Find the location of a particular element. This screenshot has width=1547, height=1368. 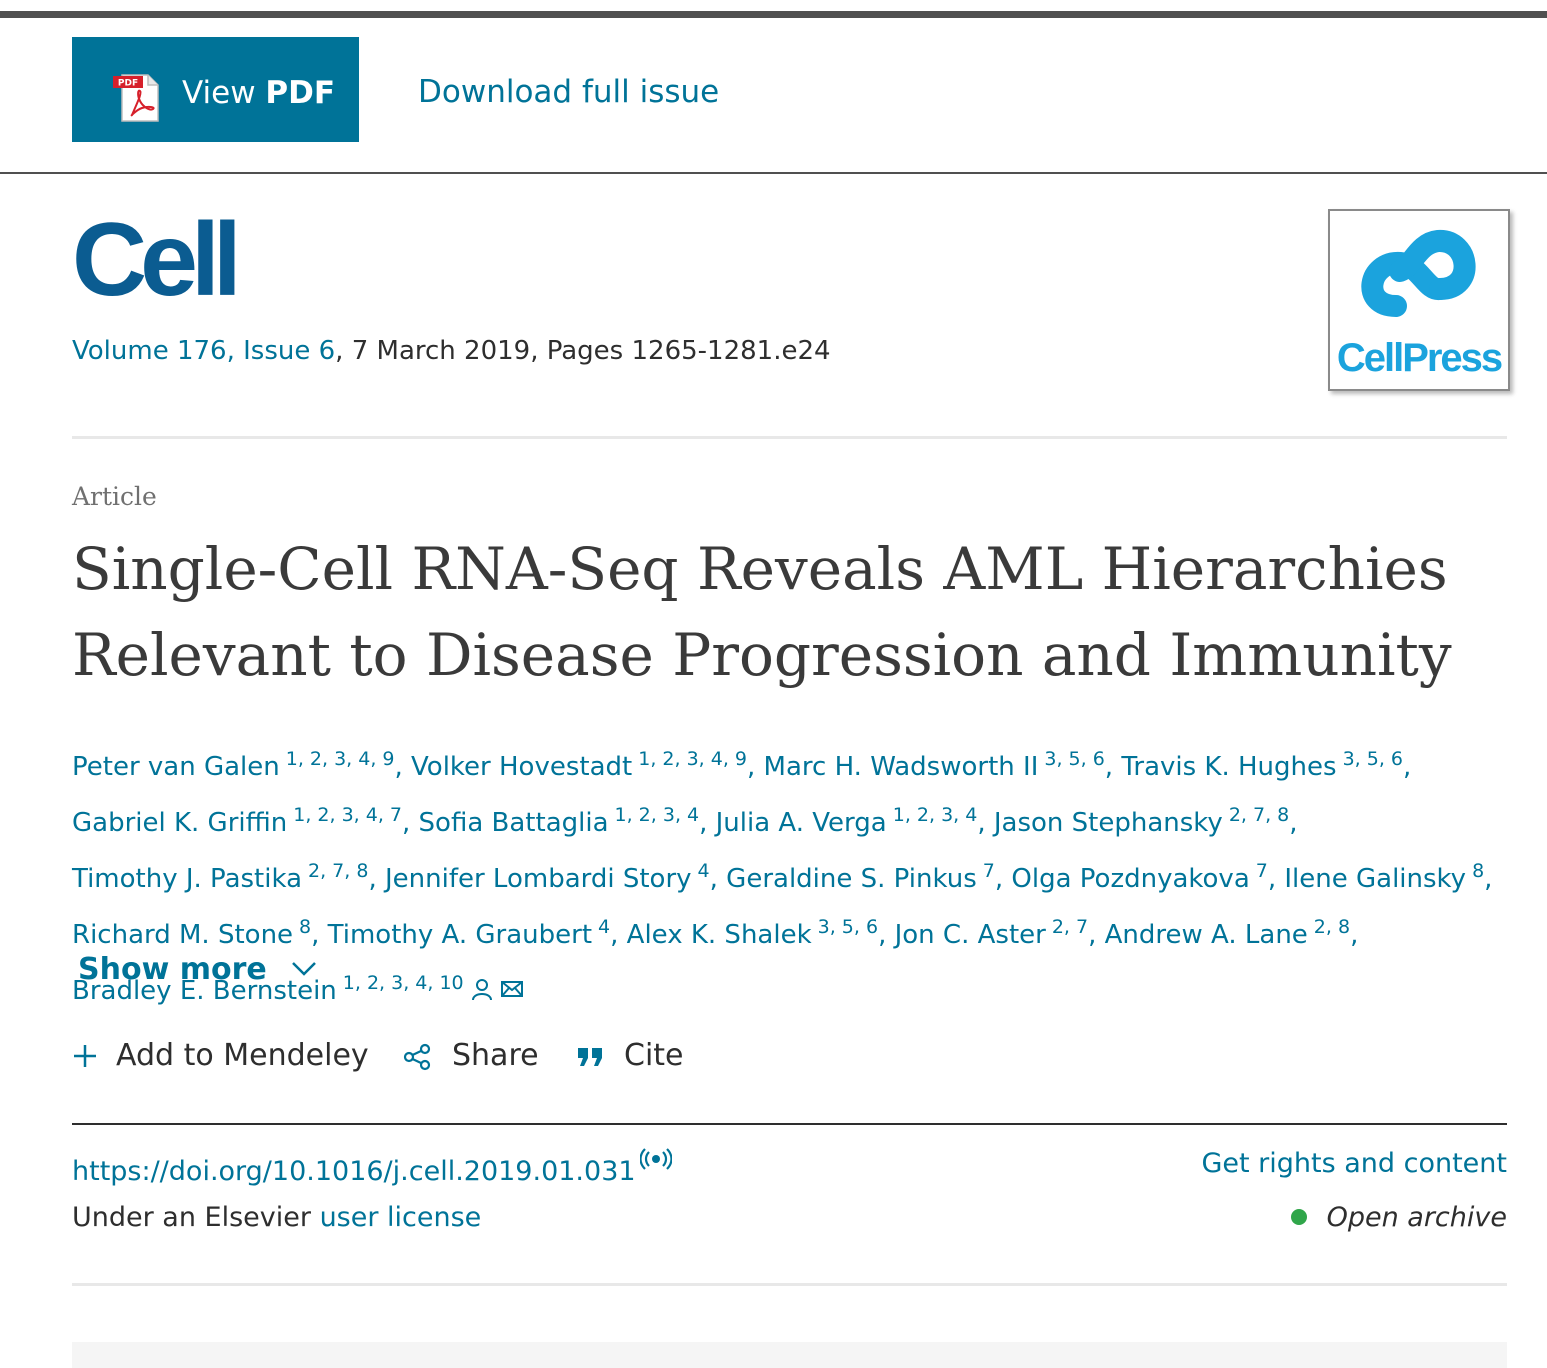

author-link: Marc H. Wadsworth II is located at coordinates (901, 767).